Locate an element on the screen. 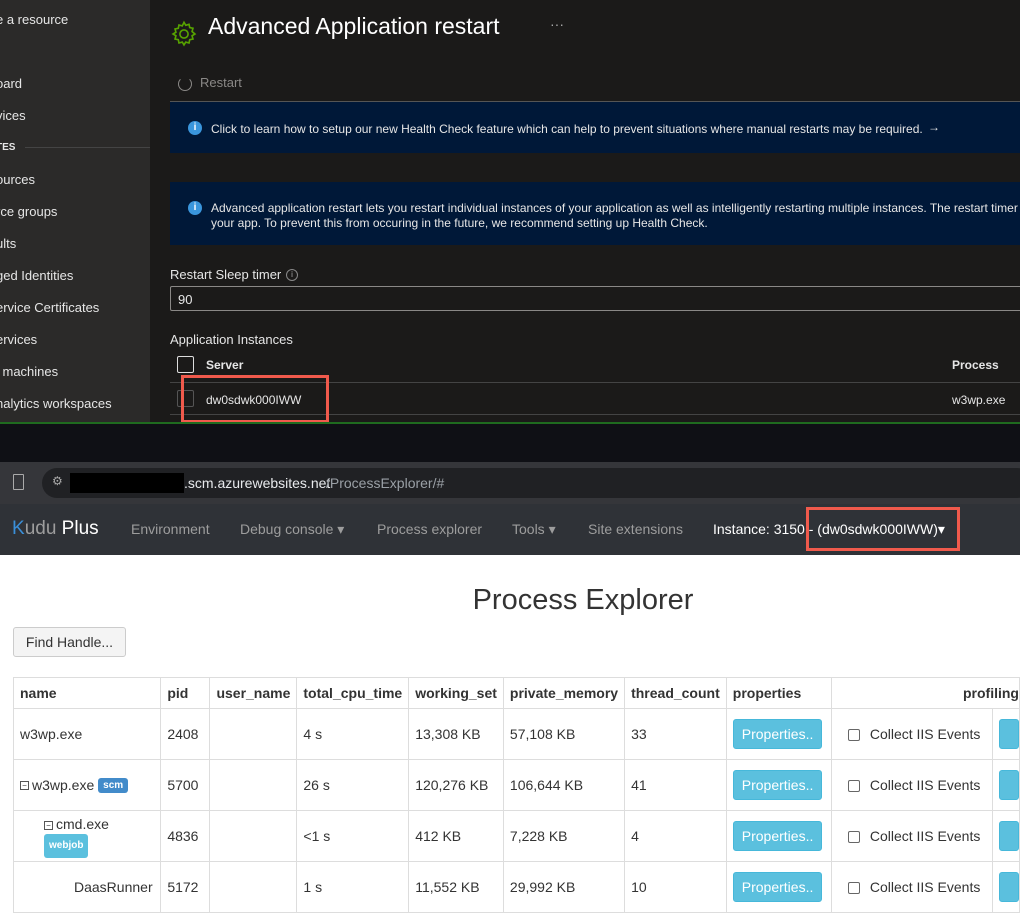  sleep-timer-label: Restart Sleep timer is located at coordinates (226, 274).